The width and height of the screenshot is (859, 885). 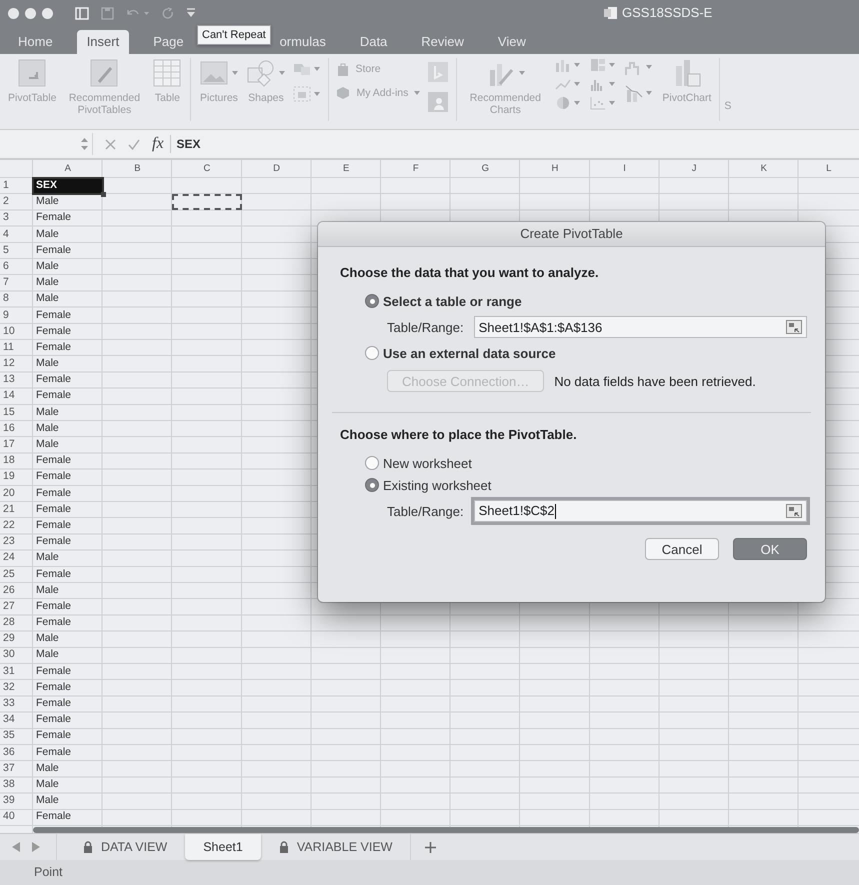 I want to click on zoom-button, so click(x=47, y=13).